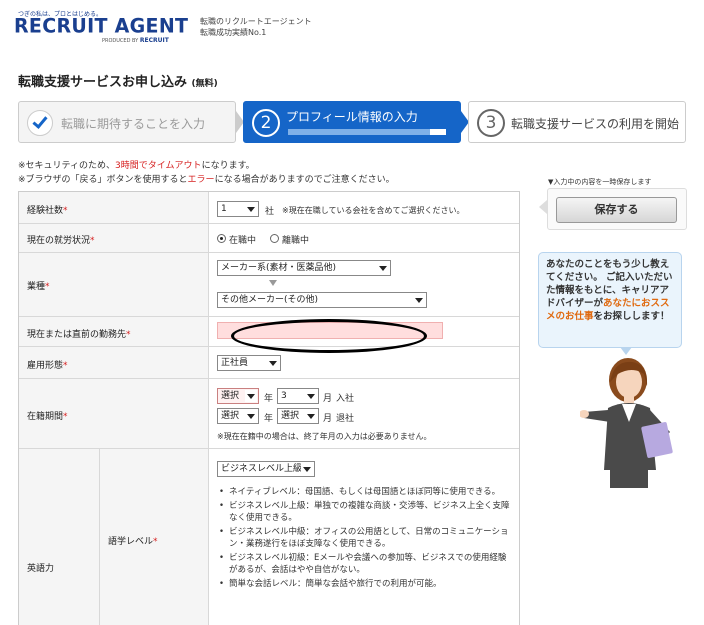 Image resolution: width=704 pixels, height=625 pixels. Describe the element at coordinates (631, 316) in the screenshot. I see `bubble-text: をお探しします！` at that location.